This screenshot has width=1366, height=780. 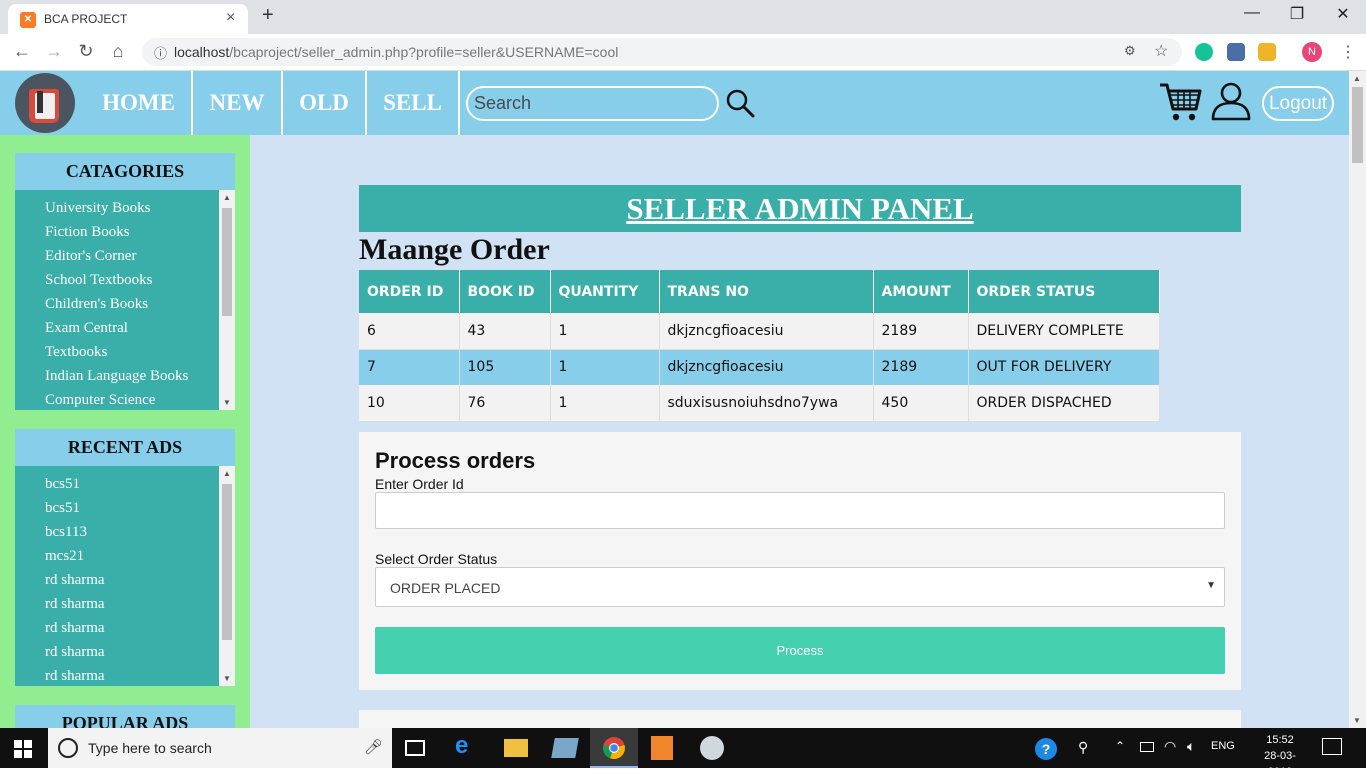 What do you see at coordinates (23, 749) in the screenshot?
I see `windows-start-icon` at bounding box center [23, 749].